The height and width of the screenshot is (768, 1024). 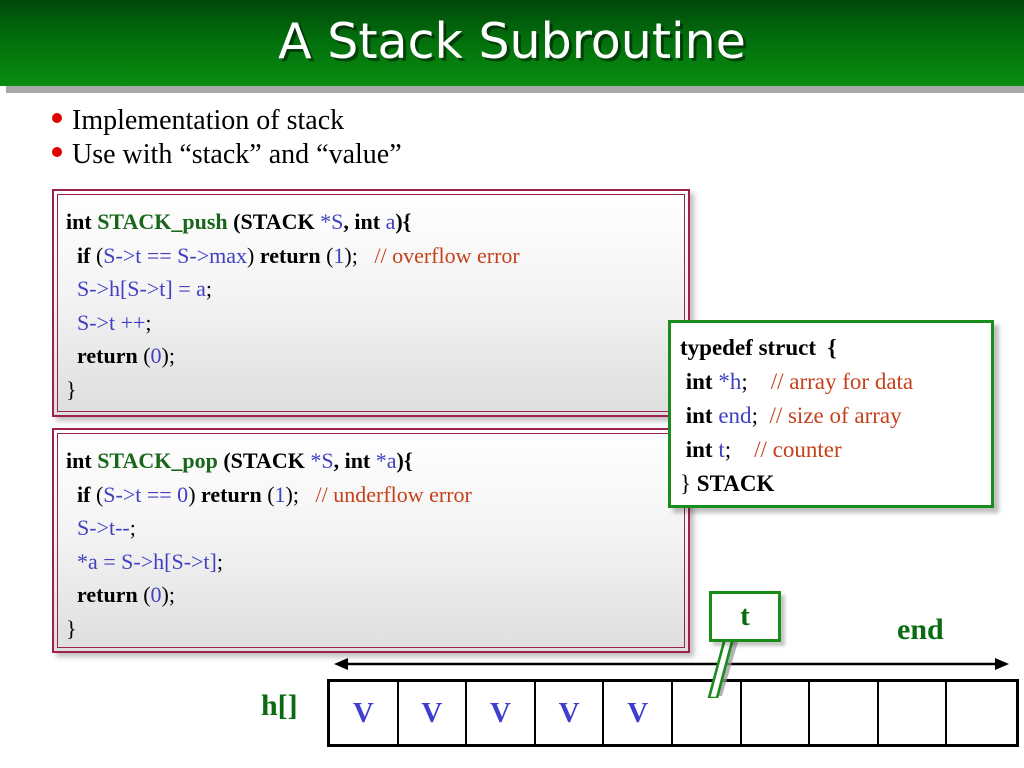 What do you see at coordinates (758, 347) in the screenshot?
I see `code-token: typedef struct {` at bounding box center [758, 347].